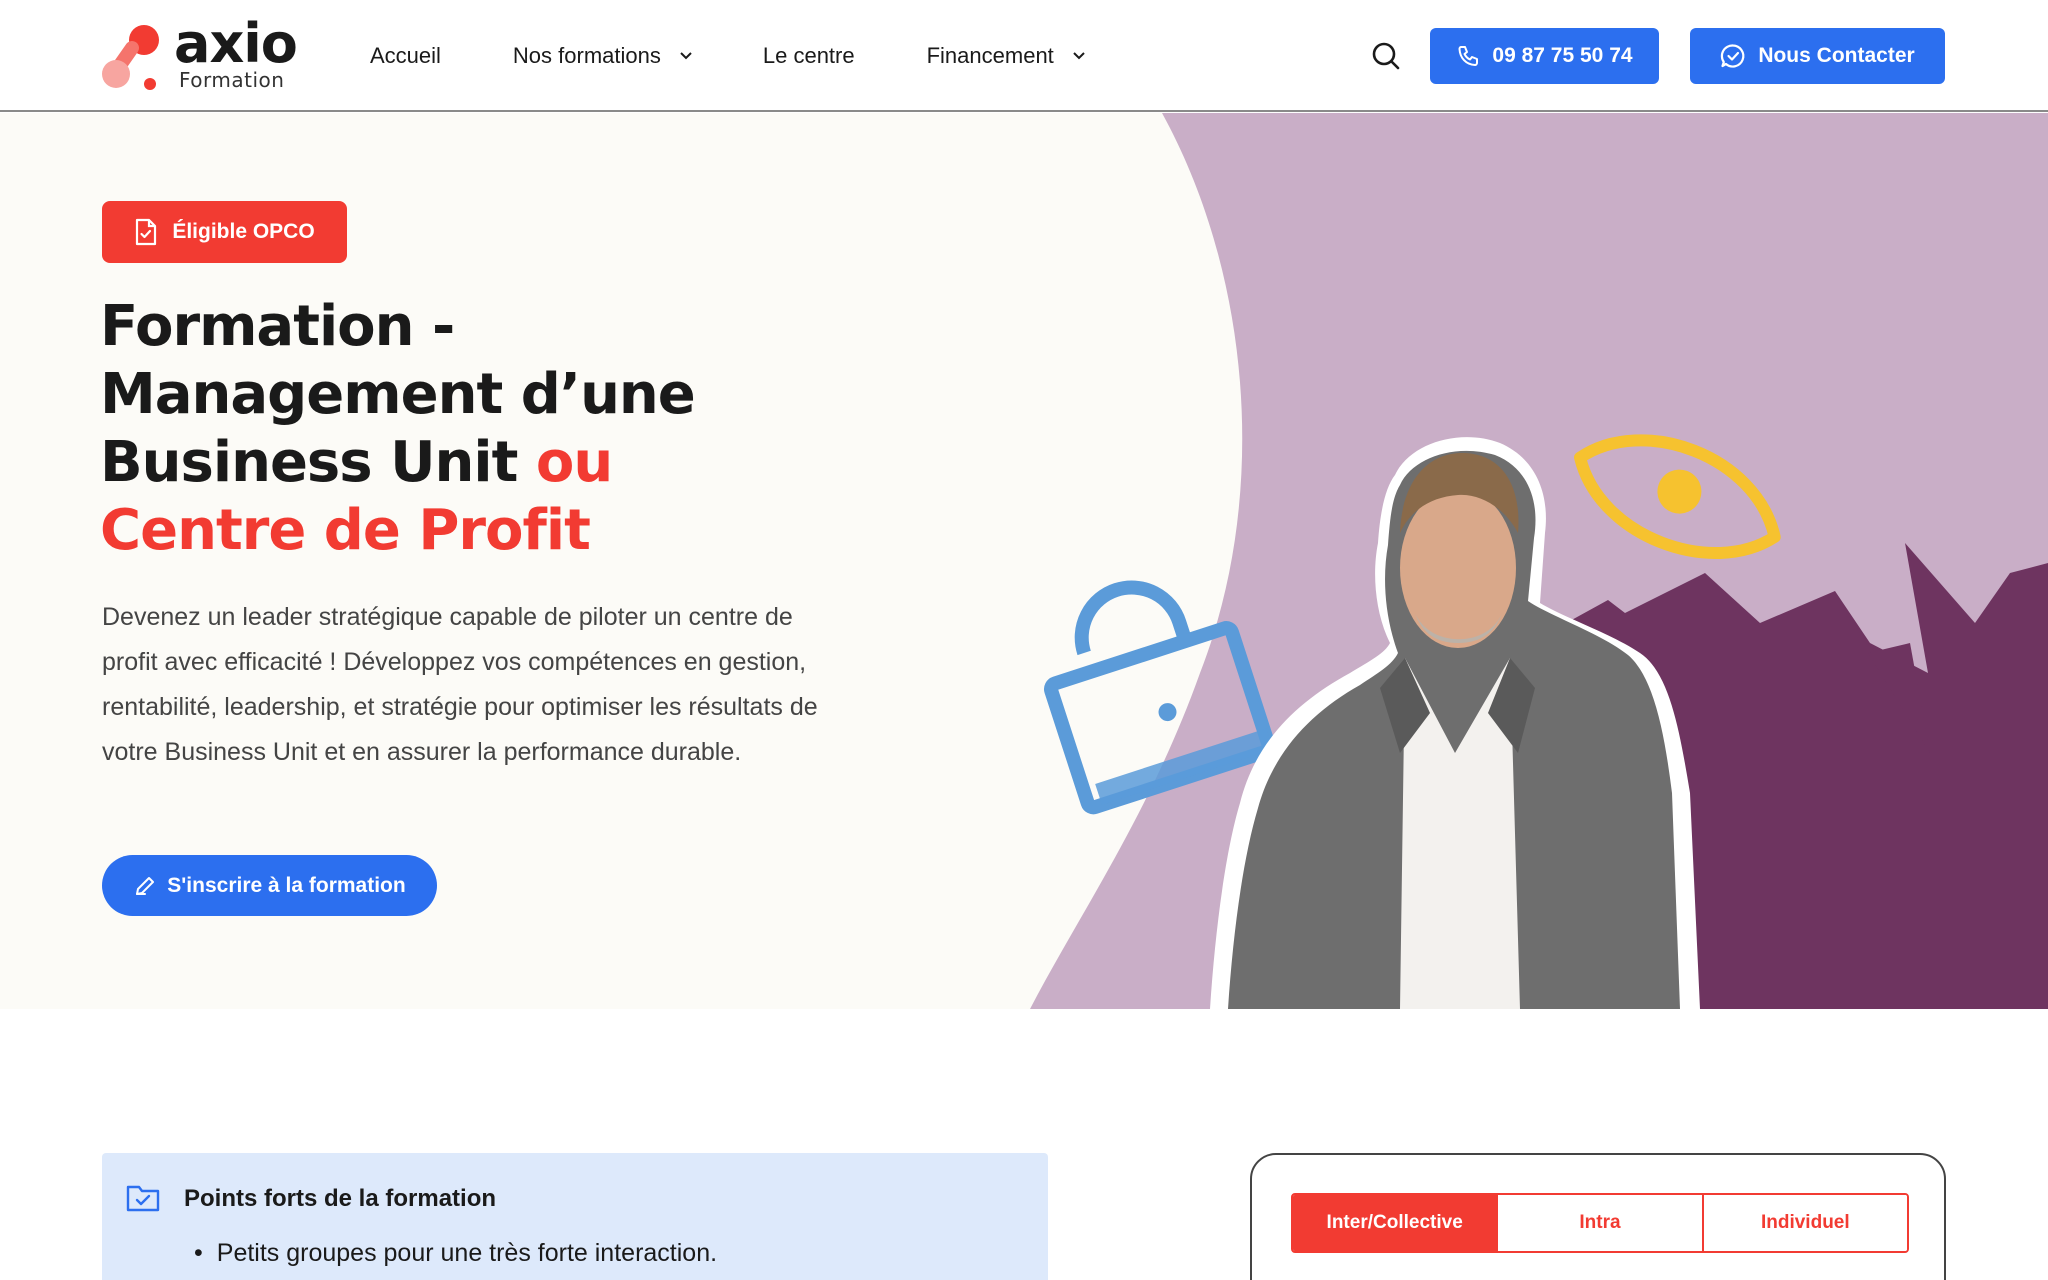 The width and height of the screenshot is (2048, 1280). What do you see at coordinates (586, 55) in the screenshot?
I see `nav-item-label: Nos formations` at bounding box center [586, 55].